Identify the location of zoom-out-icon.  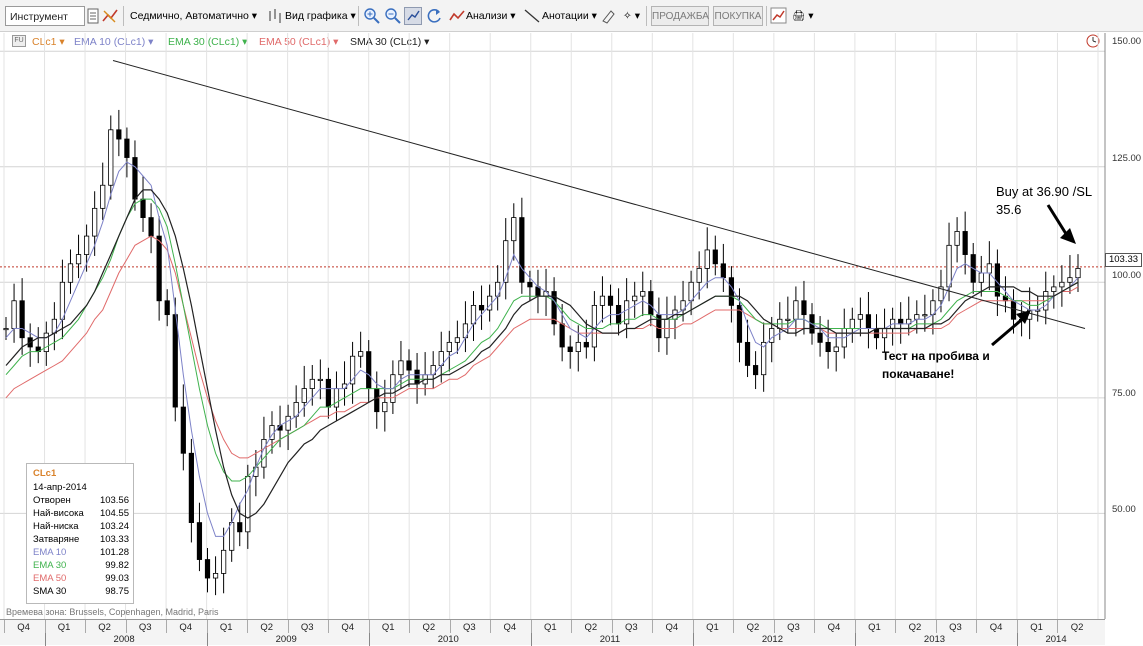
(393, 16).